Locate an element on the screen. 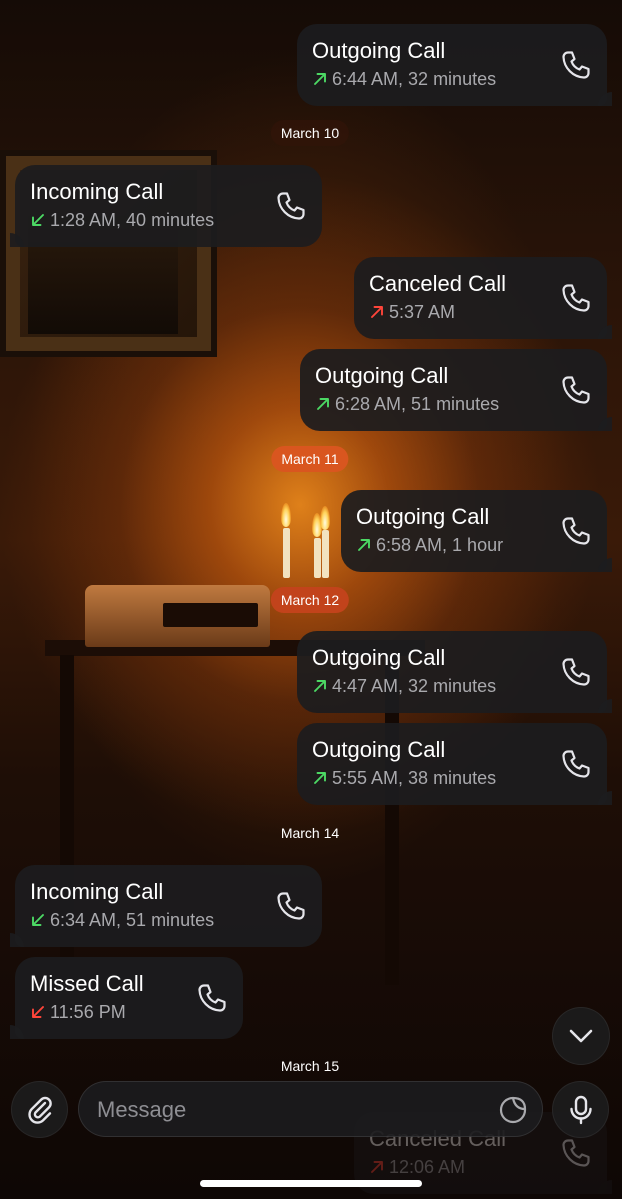 This screenshot has width=622, height=1199. call-details: 6:44 AM, 32 minutes is located at coordinates (404, 79).